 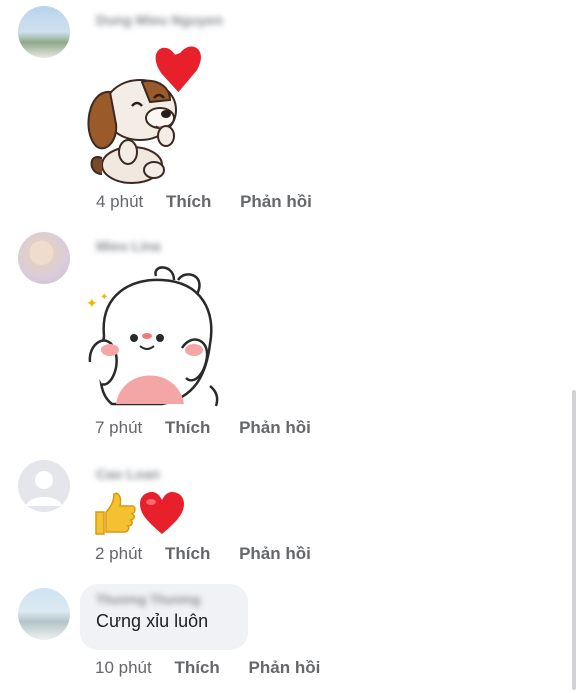 I want to click on scrollbar, so click(x=574, y=540).